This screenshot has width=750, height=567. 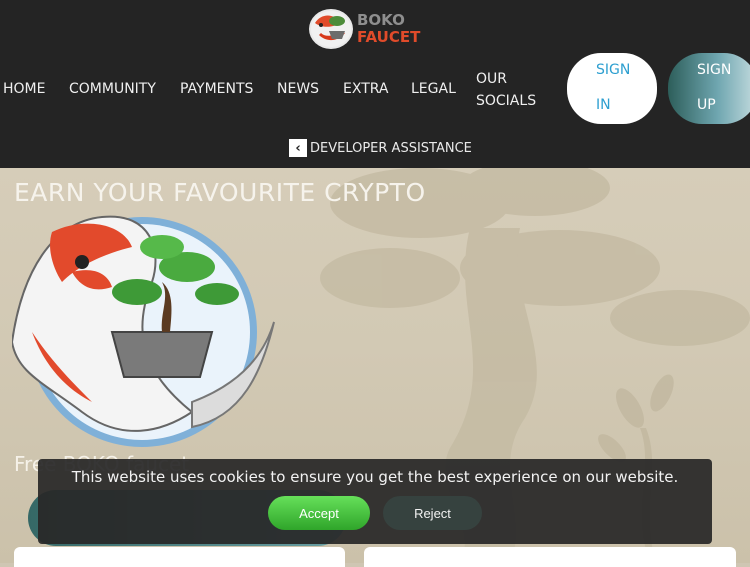 What do you see at coordinates (143, 331) in the screenshot?
I see `koi-bonsai-illustration` at bounding box center [143, 331].